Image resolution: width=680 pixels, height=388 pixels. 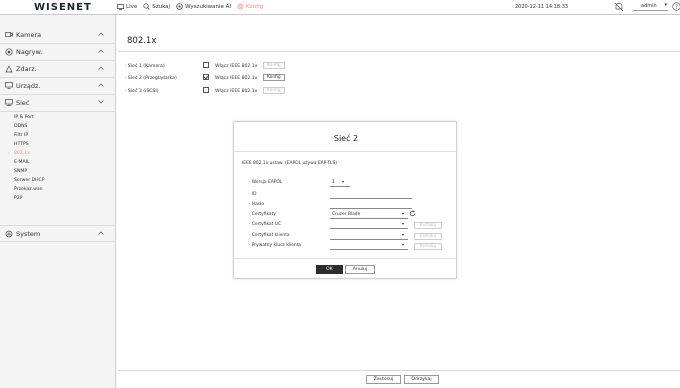 What do you see at coordinates (369, 228) in the screenshot?
I see `ca-cert-select` at bounding box center [369, 228].